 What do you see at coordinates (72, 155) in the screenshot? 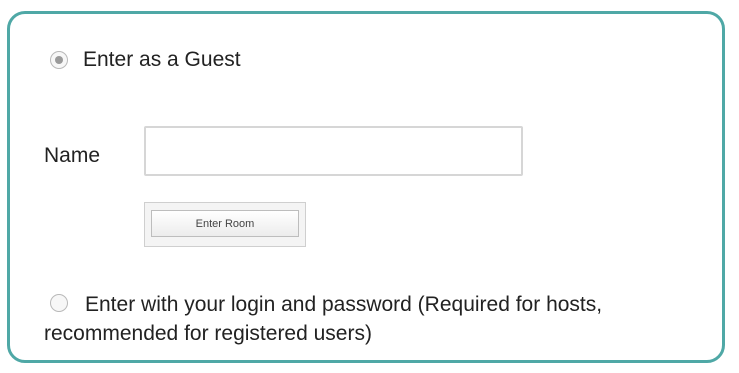
I see `name-label: Name` at bounding box center [72, 155].